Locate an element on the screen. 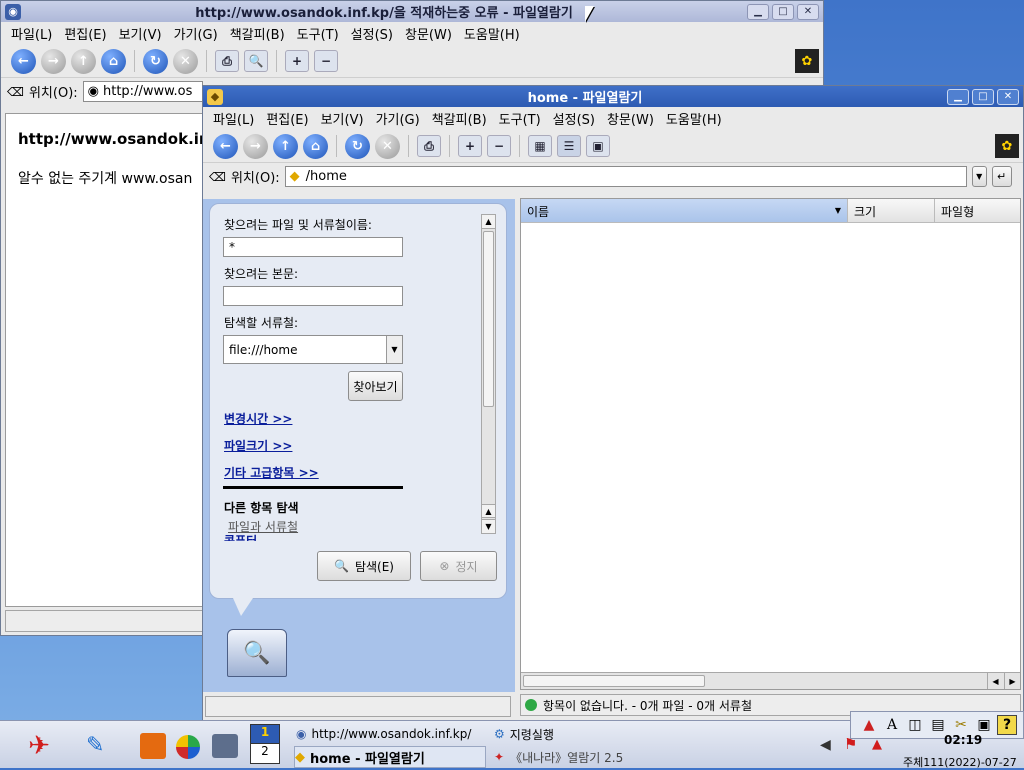 This screenshot has height=770, width=1024. fm-locbar: ⌫ 위치(O): ◆ /home ▼ ↵ is located at coordinates (613, 176).